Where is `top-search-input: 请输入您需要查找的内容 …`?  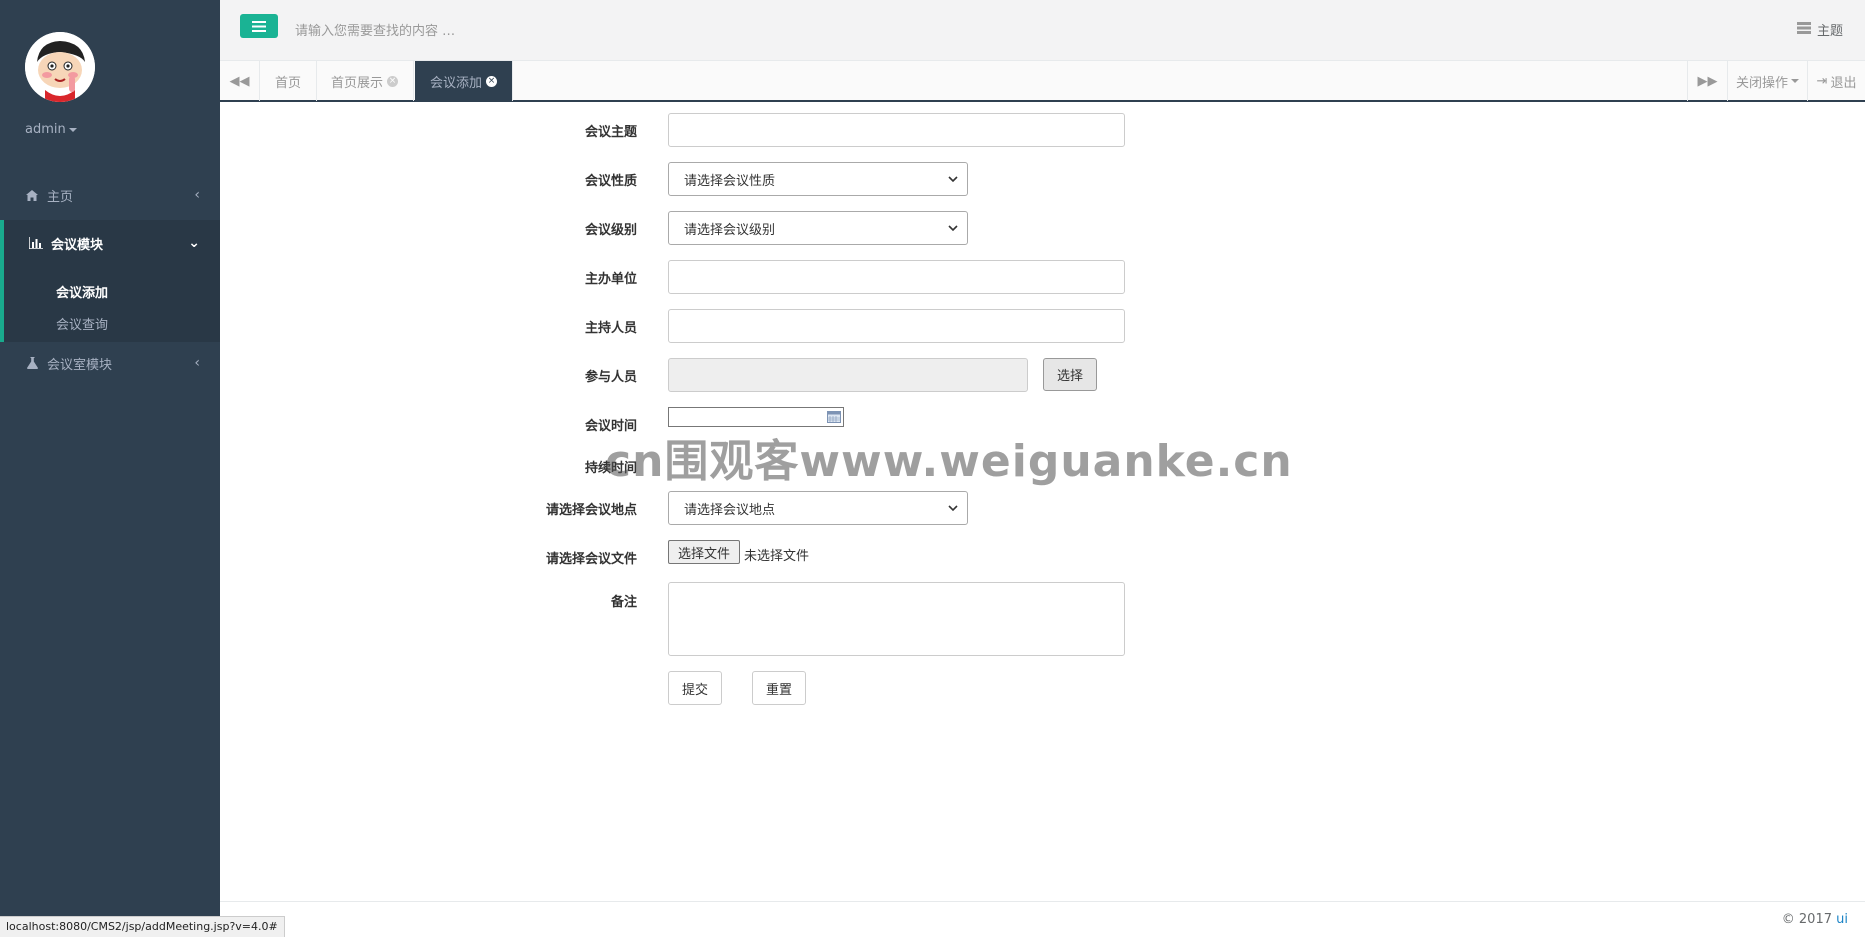 top-search-input: 请输入您需要查找的内容 … is located at coordinates (375, 29).